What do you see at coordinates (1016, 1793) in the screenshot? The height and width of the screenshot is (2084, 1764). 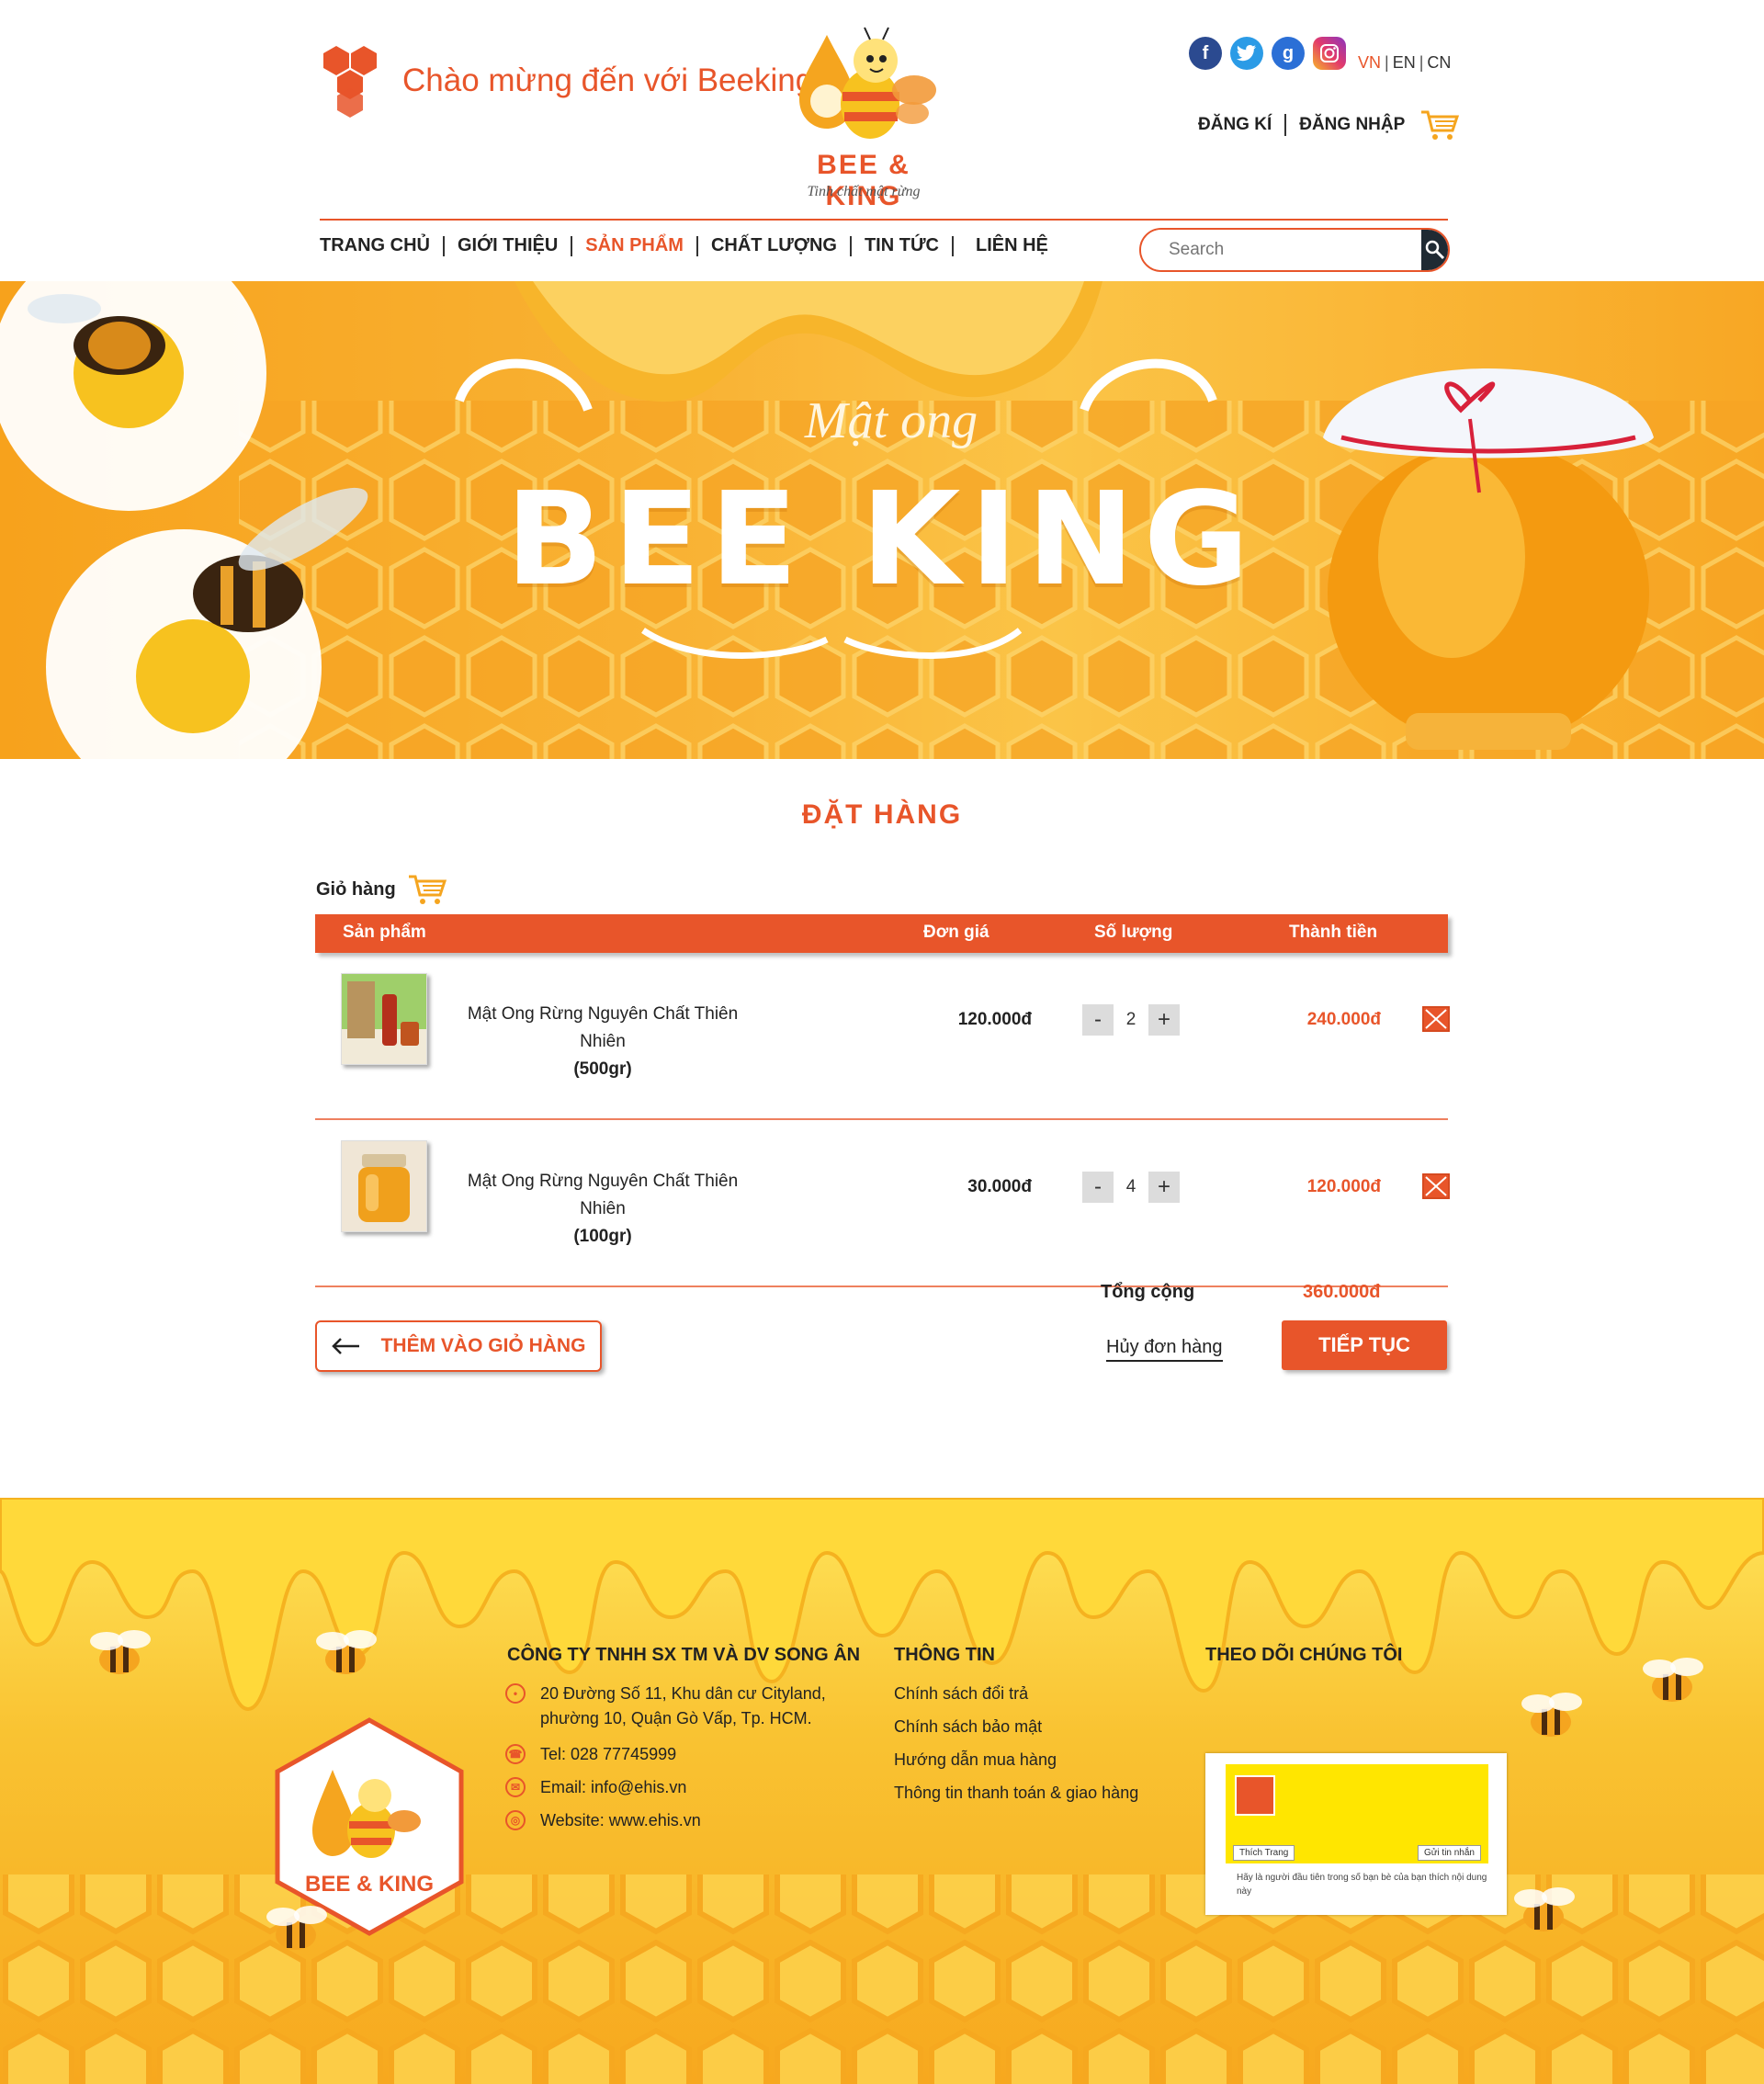 I see `footer-info-link: Thông tin thanh toán & giao hàng` at bounding box center [1016, 1793].